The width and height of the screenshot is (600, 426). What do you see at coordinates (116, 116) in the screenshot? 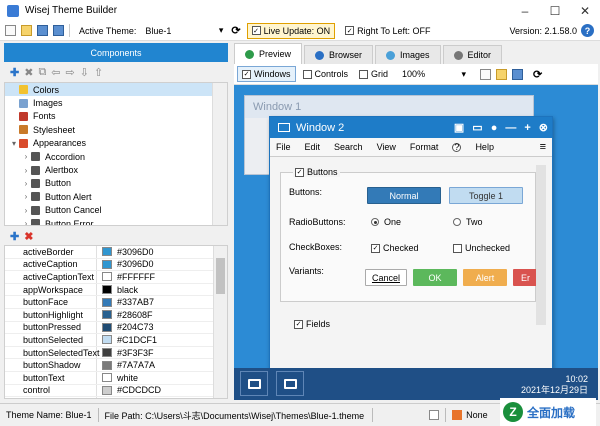
I see `tree-item: Fonts` at bounding box center [116, 116].